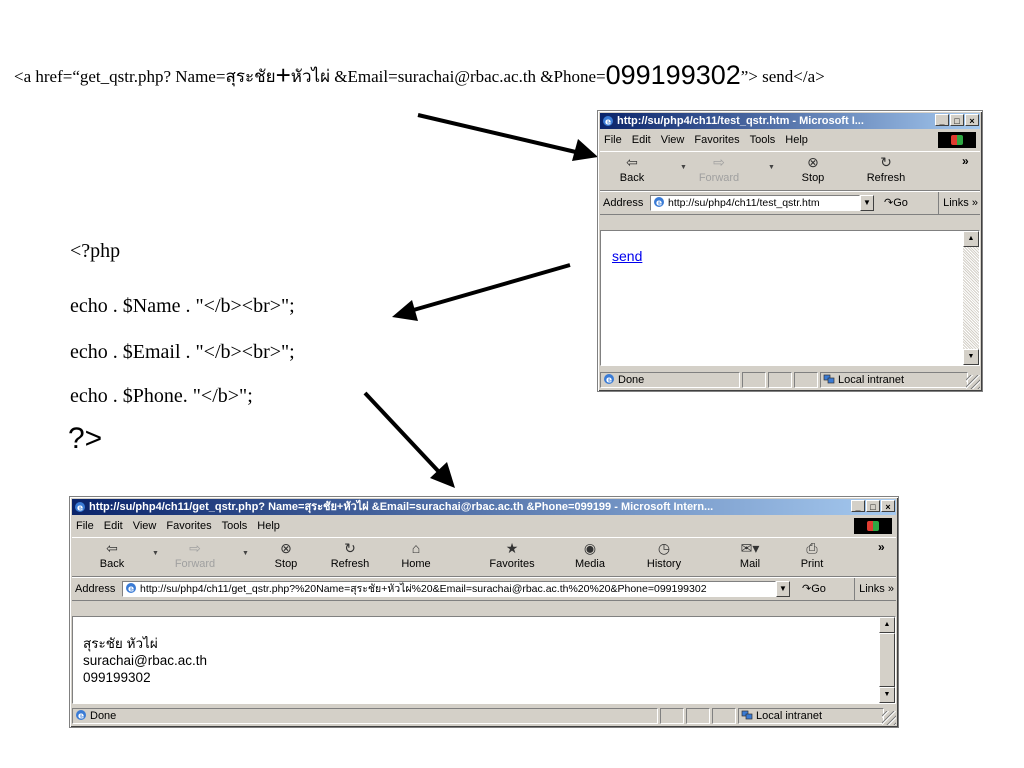 The height and width of the screenshot is (768, 1024). Describe the element at coordinates (889, 203) in the screenshot. I see `go-arrow-icon: ↷` at that location.